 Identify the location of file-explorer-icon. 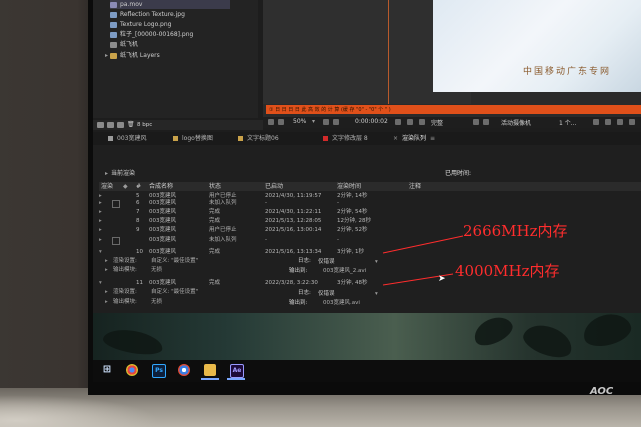
(210, 370).